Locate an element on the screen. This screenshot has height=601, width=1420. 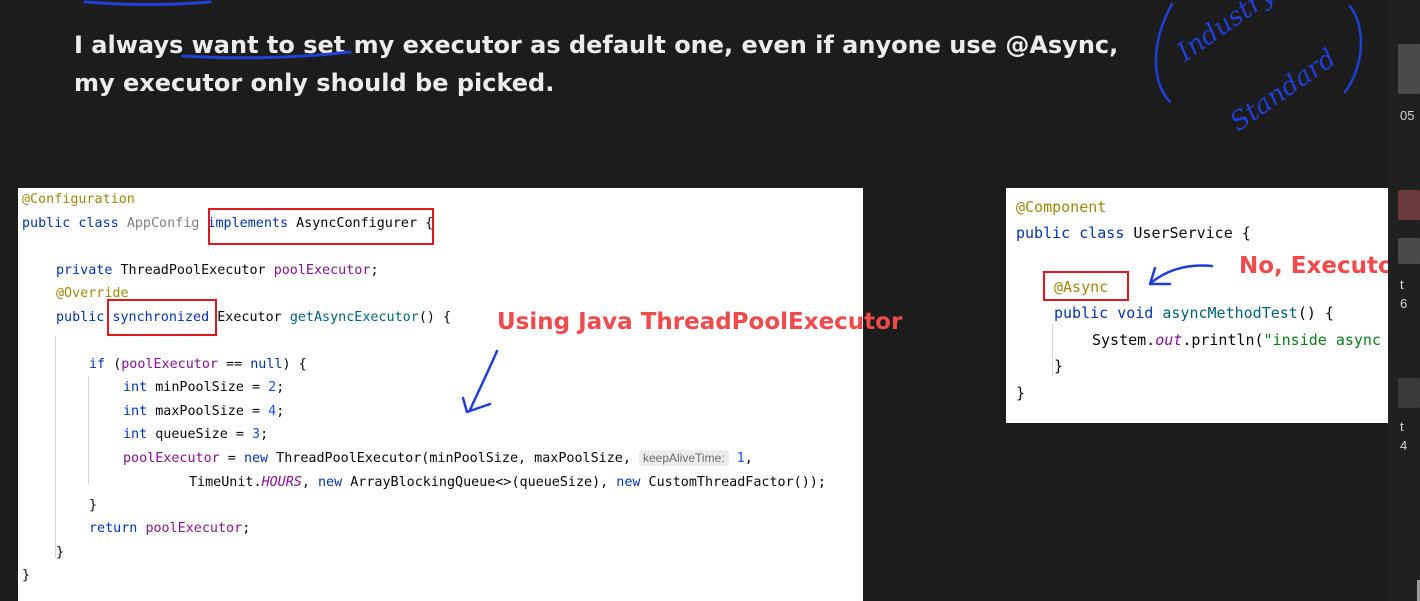
top-scribble is located at coordinates (147, 3).